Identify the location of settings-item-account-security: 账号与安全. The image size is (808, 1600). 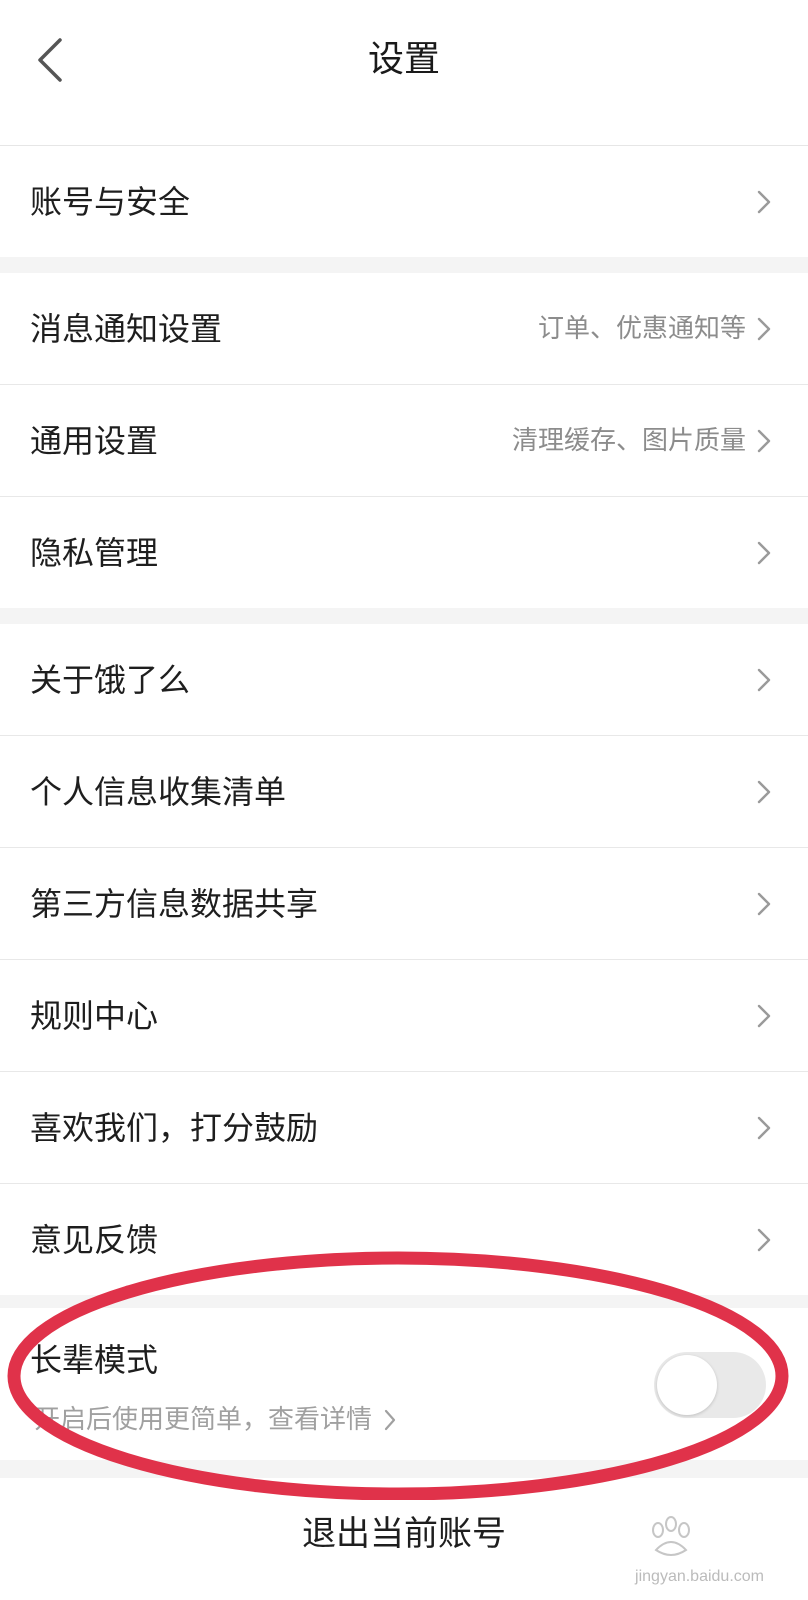
(404, 201).